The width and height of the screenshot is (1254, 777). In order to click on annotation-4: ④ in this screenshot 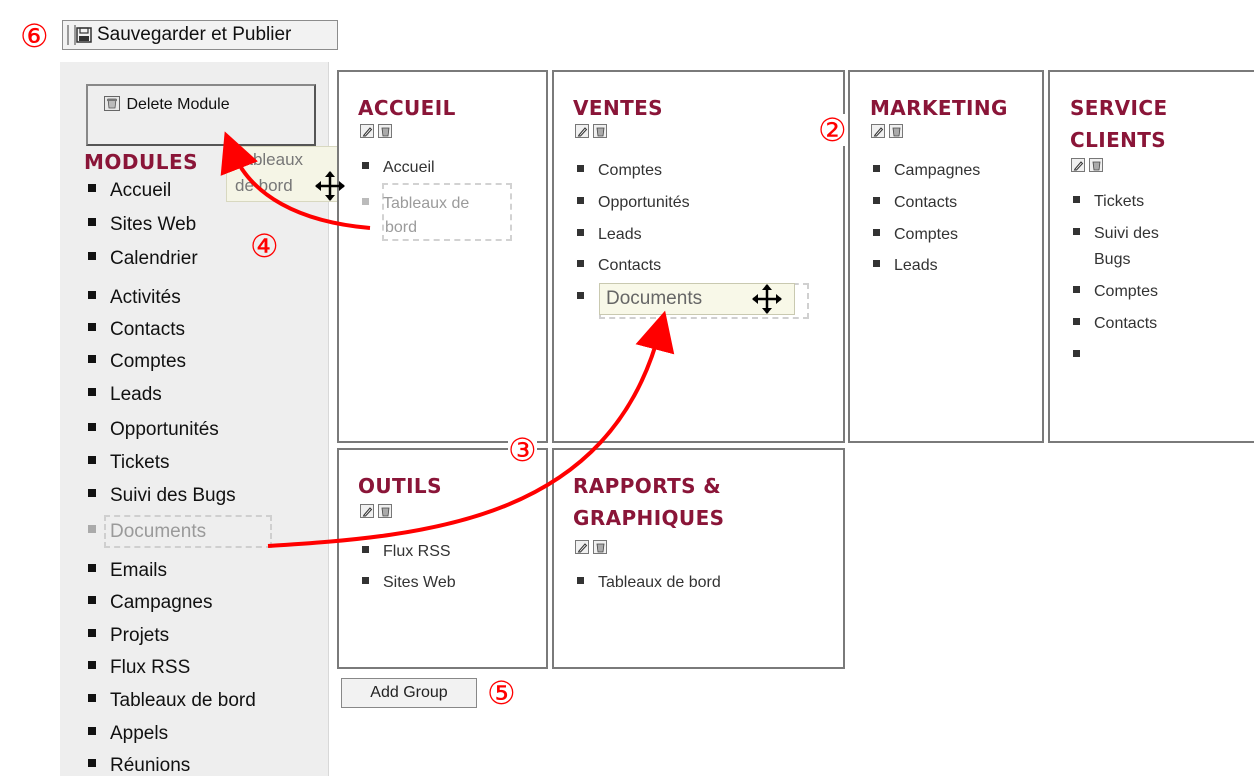, I will do `click(264, 246)`.